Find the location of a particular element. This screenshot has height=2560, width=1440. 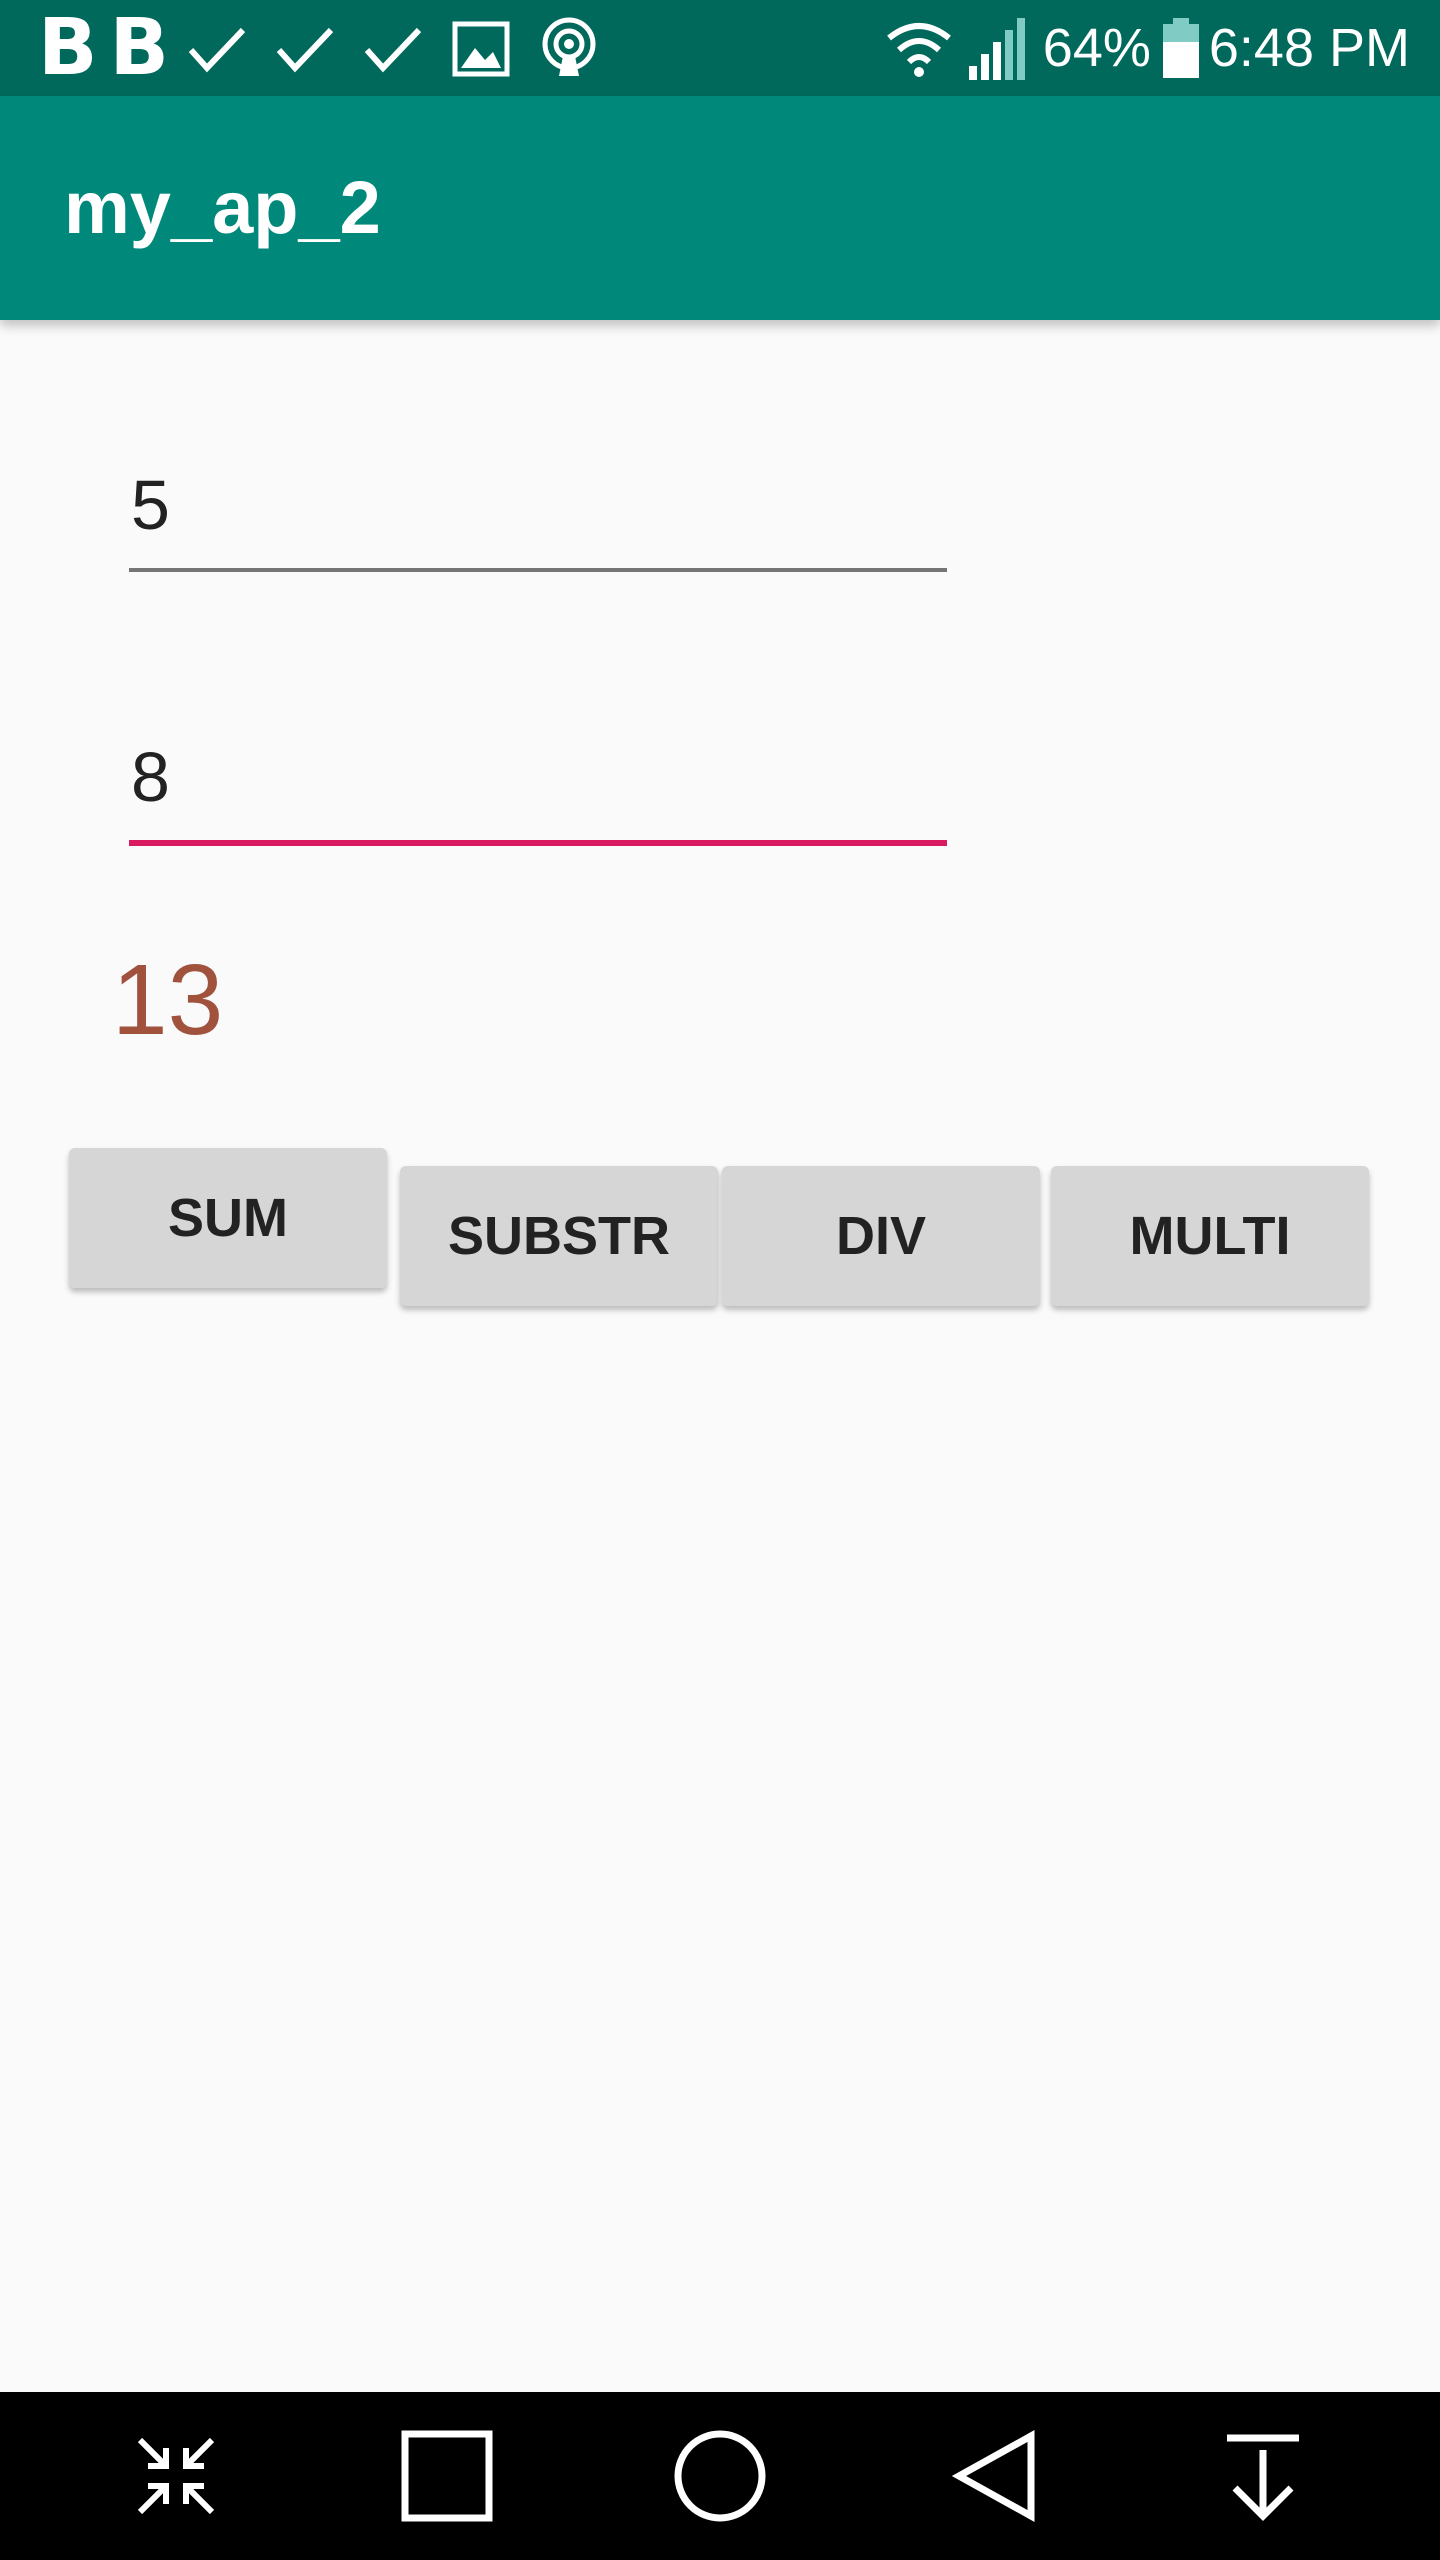

app-title: my_ap_2 is located at coordinates (222, 207).